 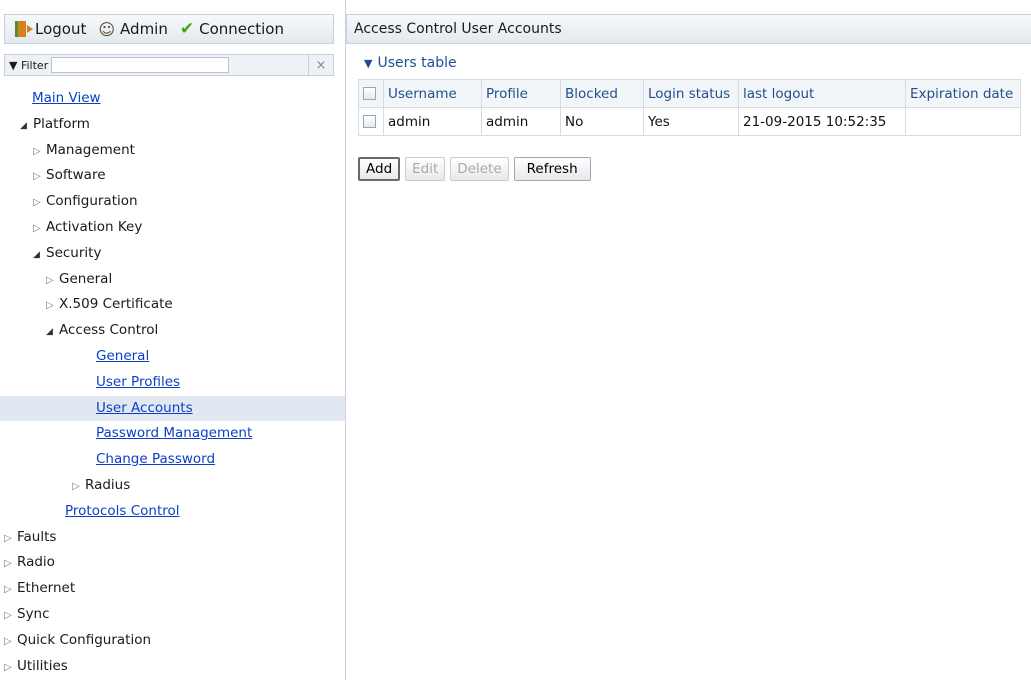 I want to click on section-title: Users table, so click(x=417, y=63).